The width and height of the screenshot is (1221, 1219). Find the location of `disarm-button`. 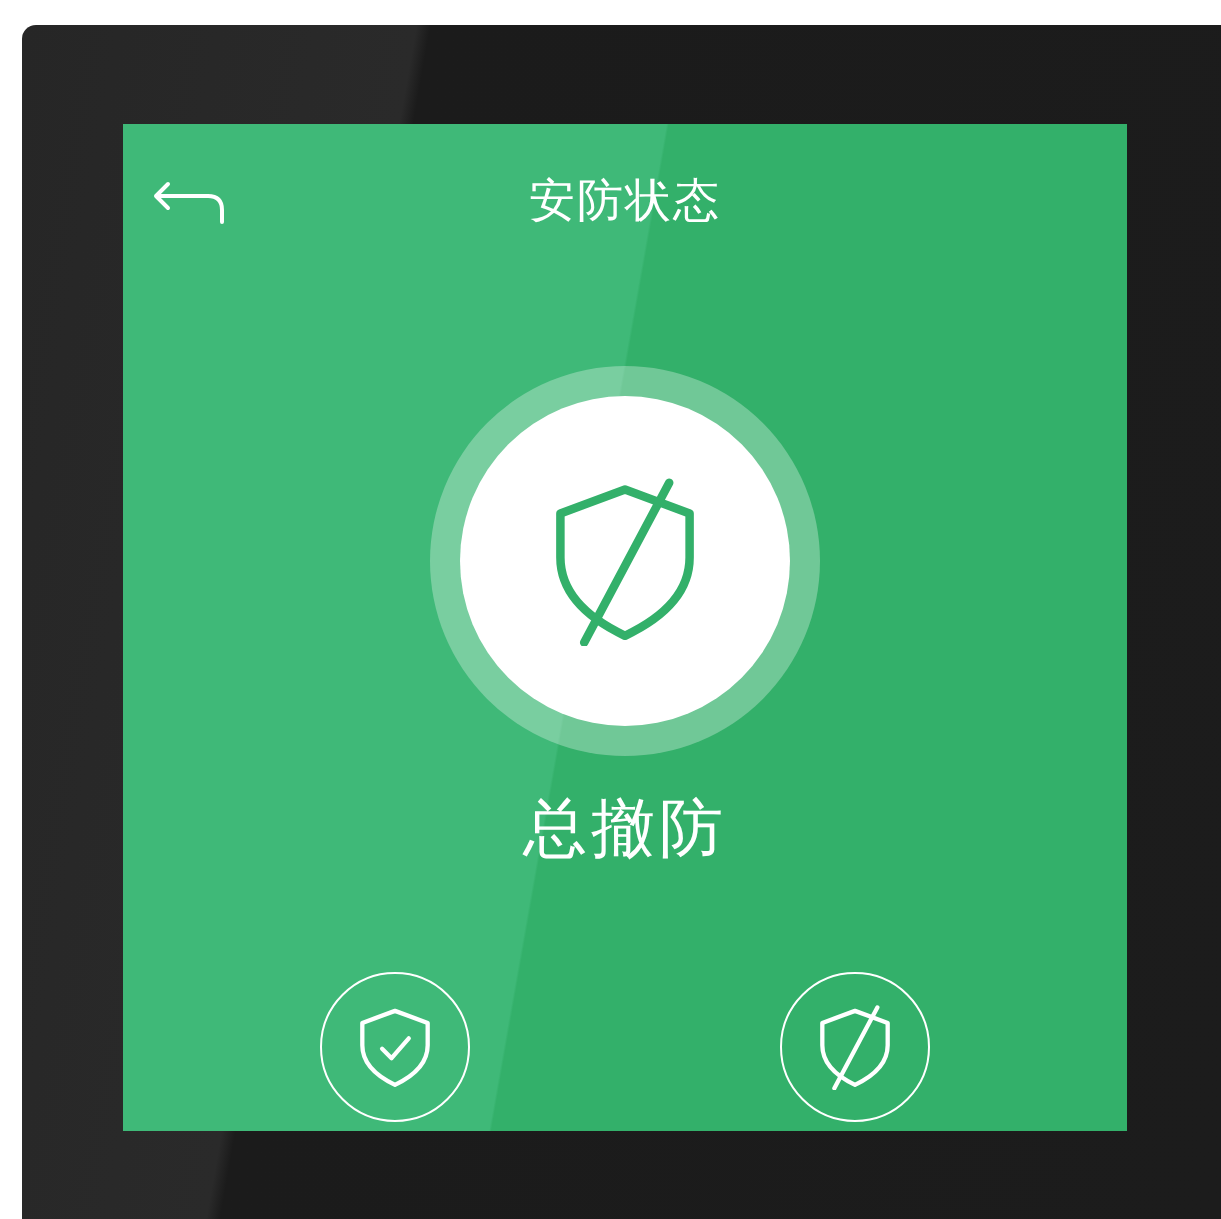

disarm-button is located at coordinates (855, 1047).